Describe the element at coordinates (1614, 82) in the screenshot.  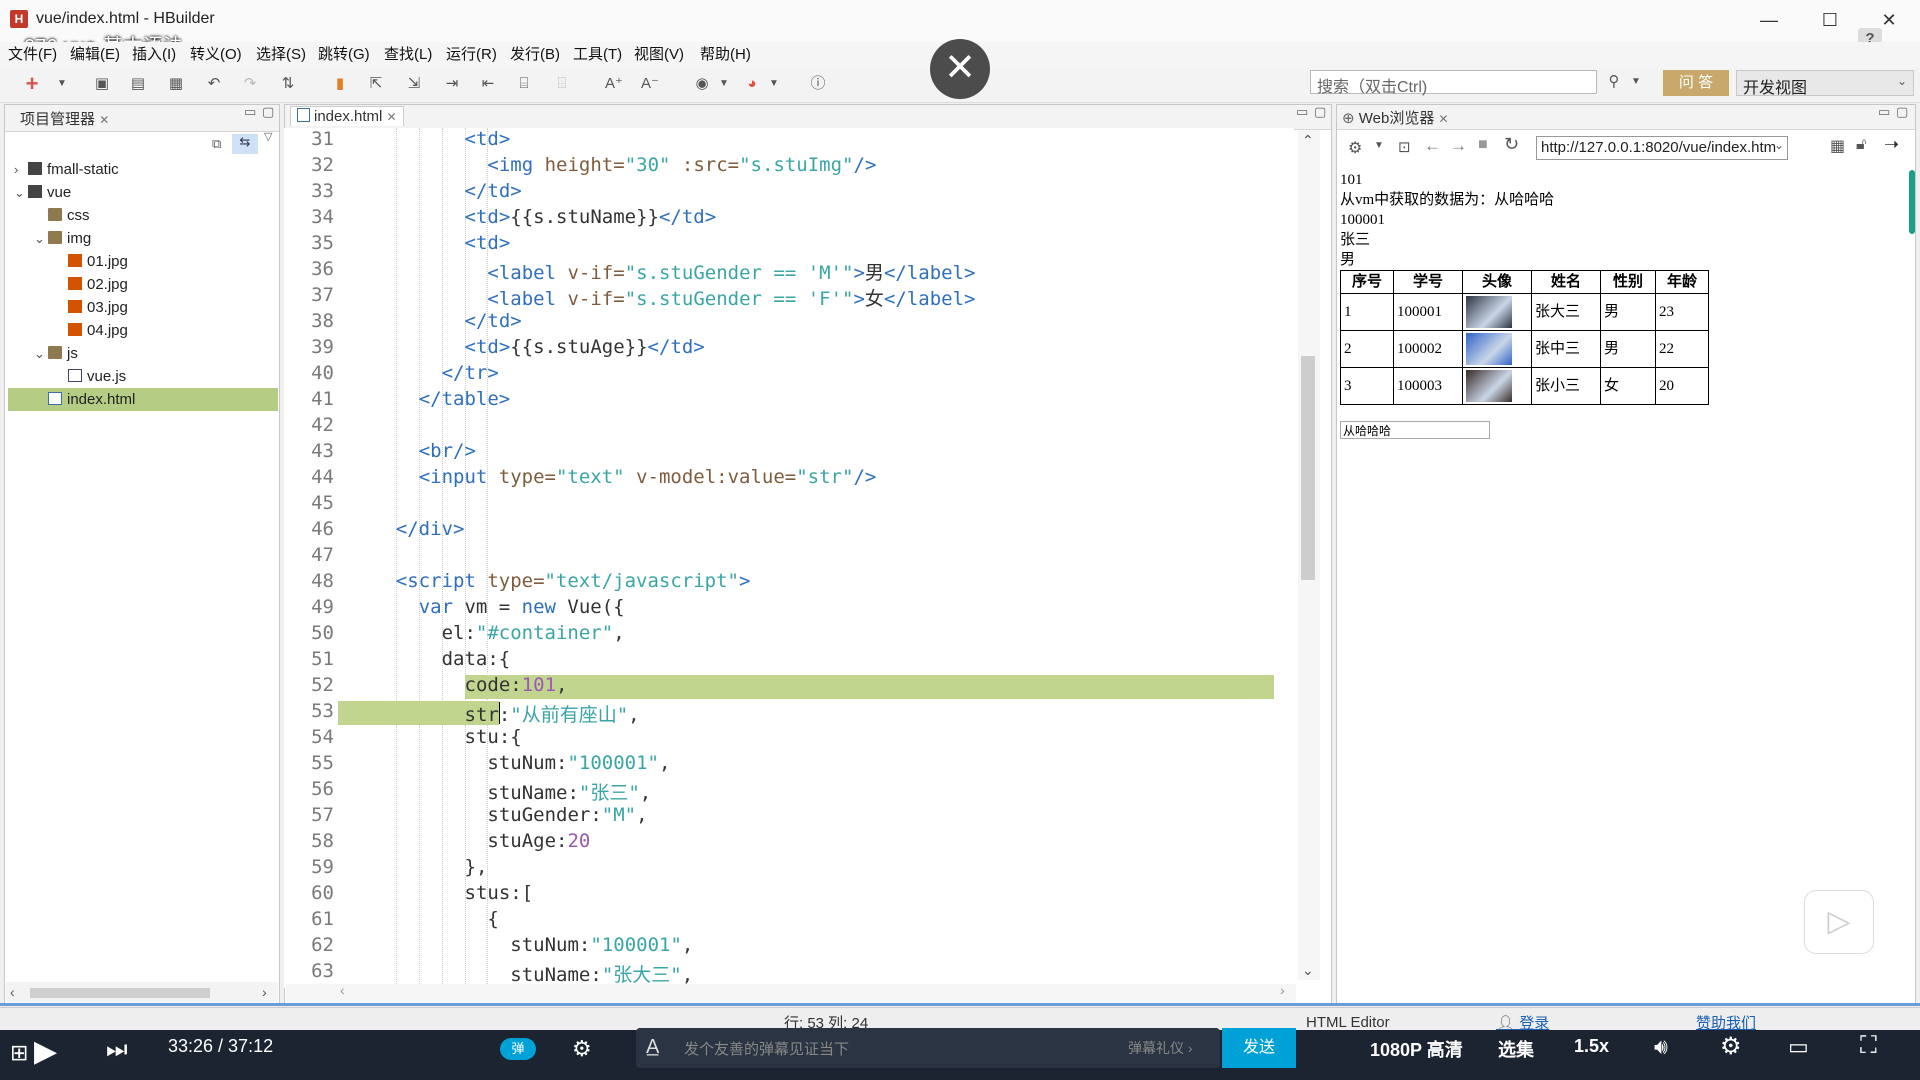
I see `search-icon: ⚲` at that location.